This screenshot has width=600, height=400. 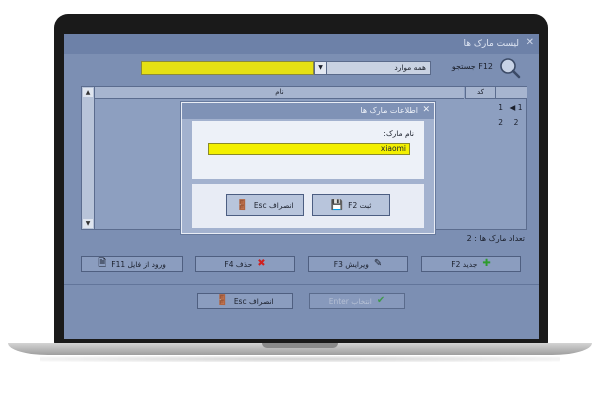 What do you see at coordinates (530, 42) in the screenshot?
I see `close-icon: ✕` at bounding box center [530, 42].